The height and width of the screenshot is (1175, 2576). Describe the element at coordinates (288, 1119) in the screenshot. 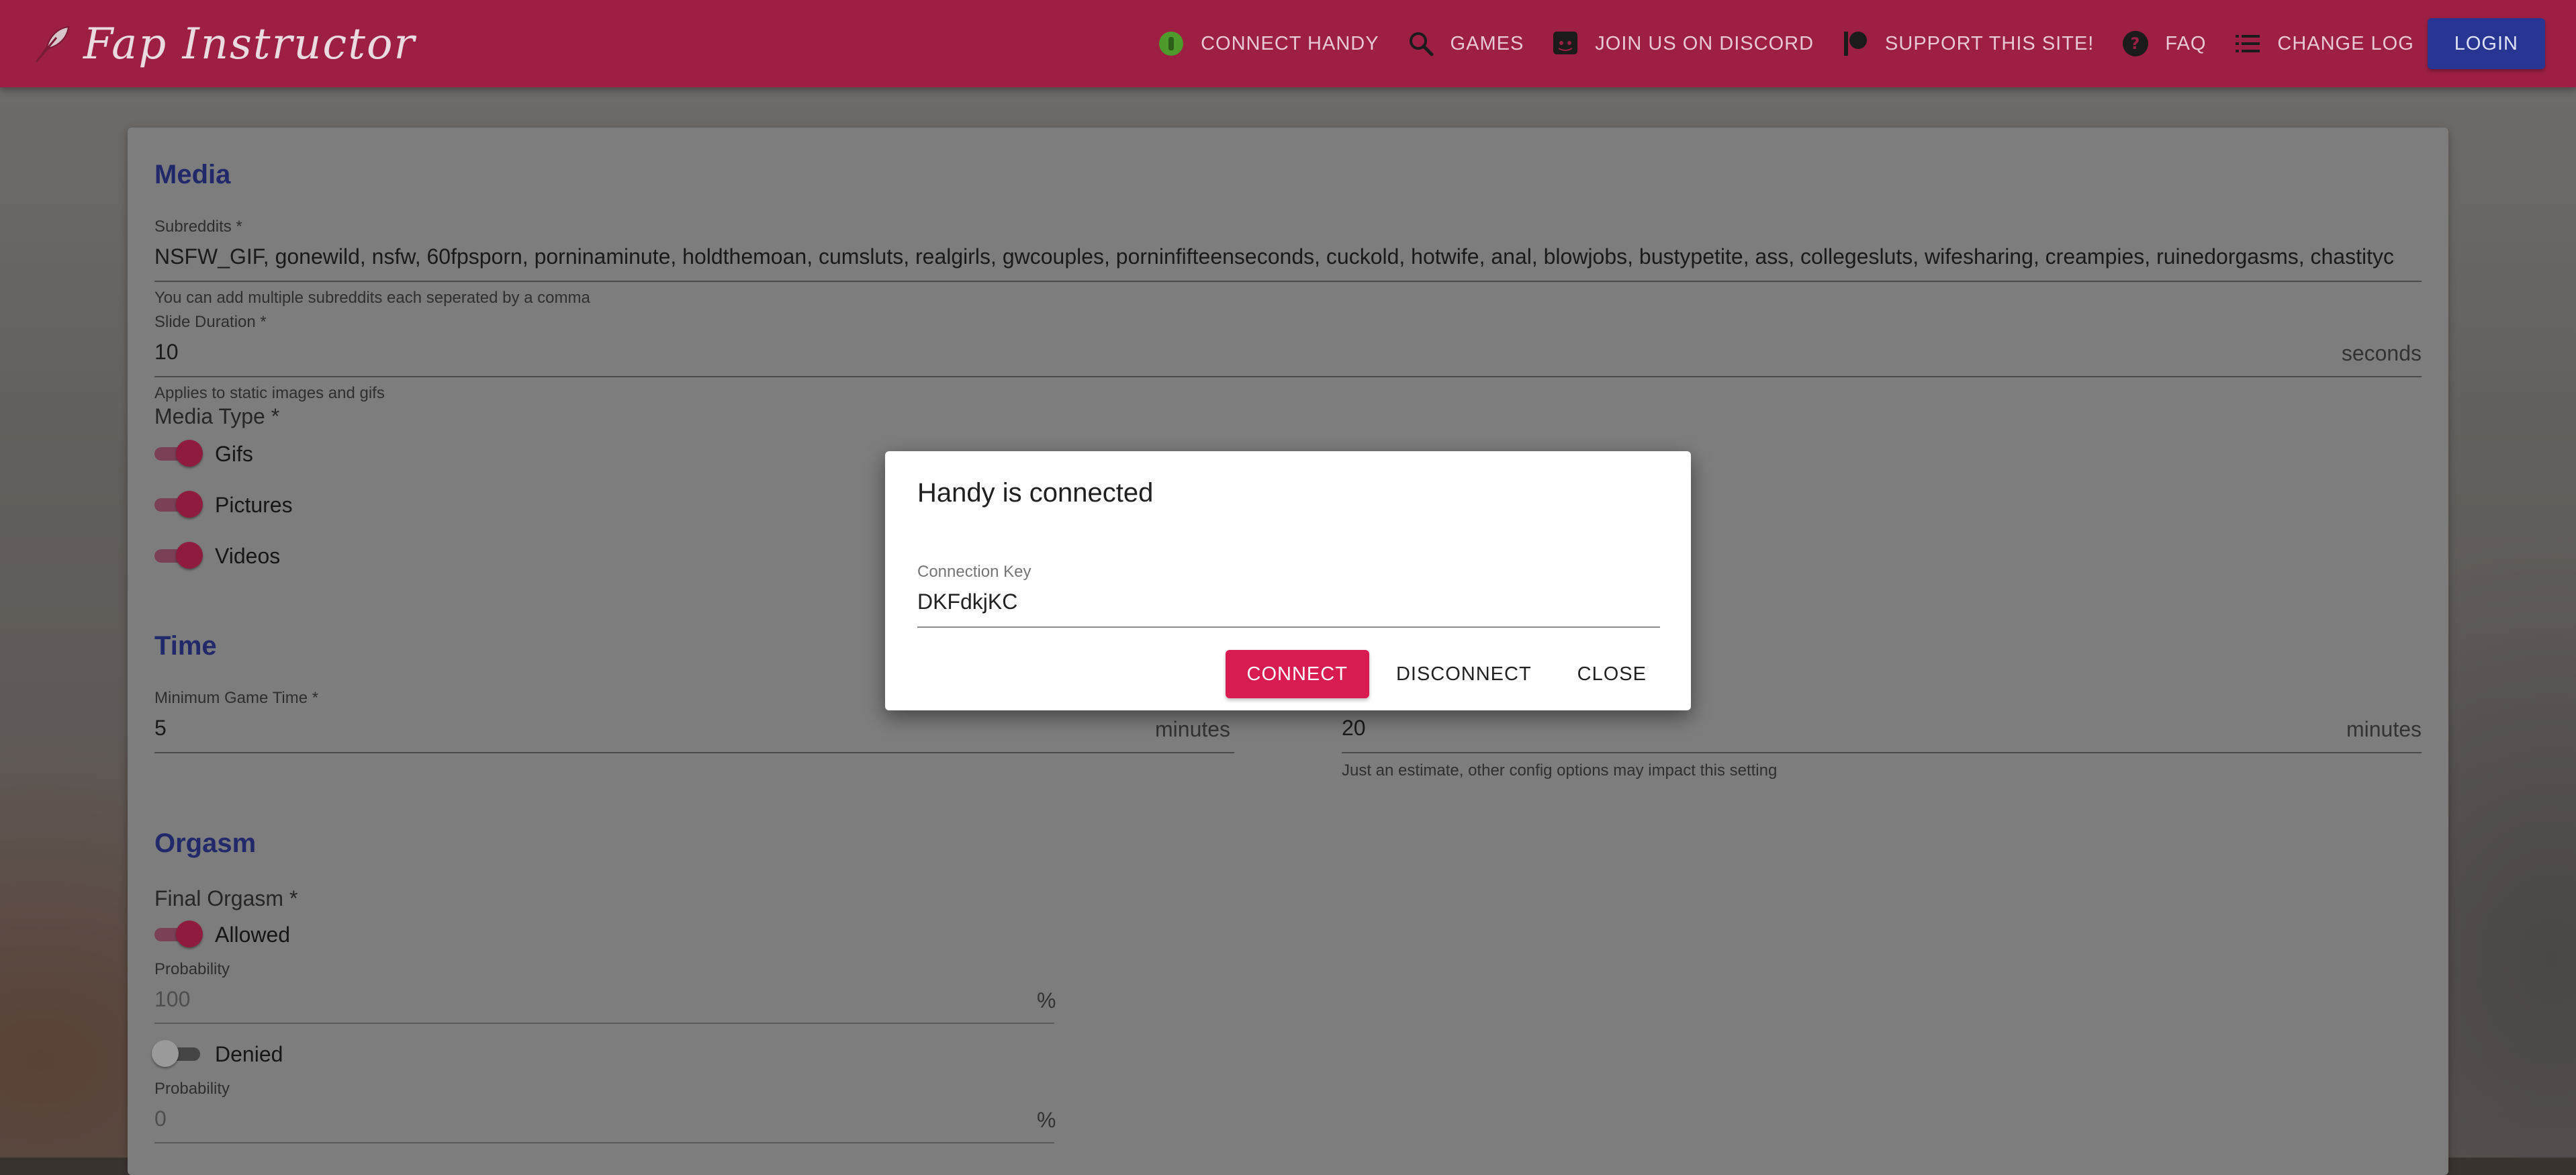

I see `denied-probability-input: 0` at that location.